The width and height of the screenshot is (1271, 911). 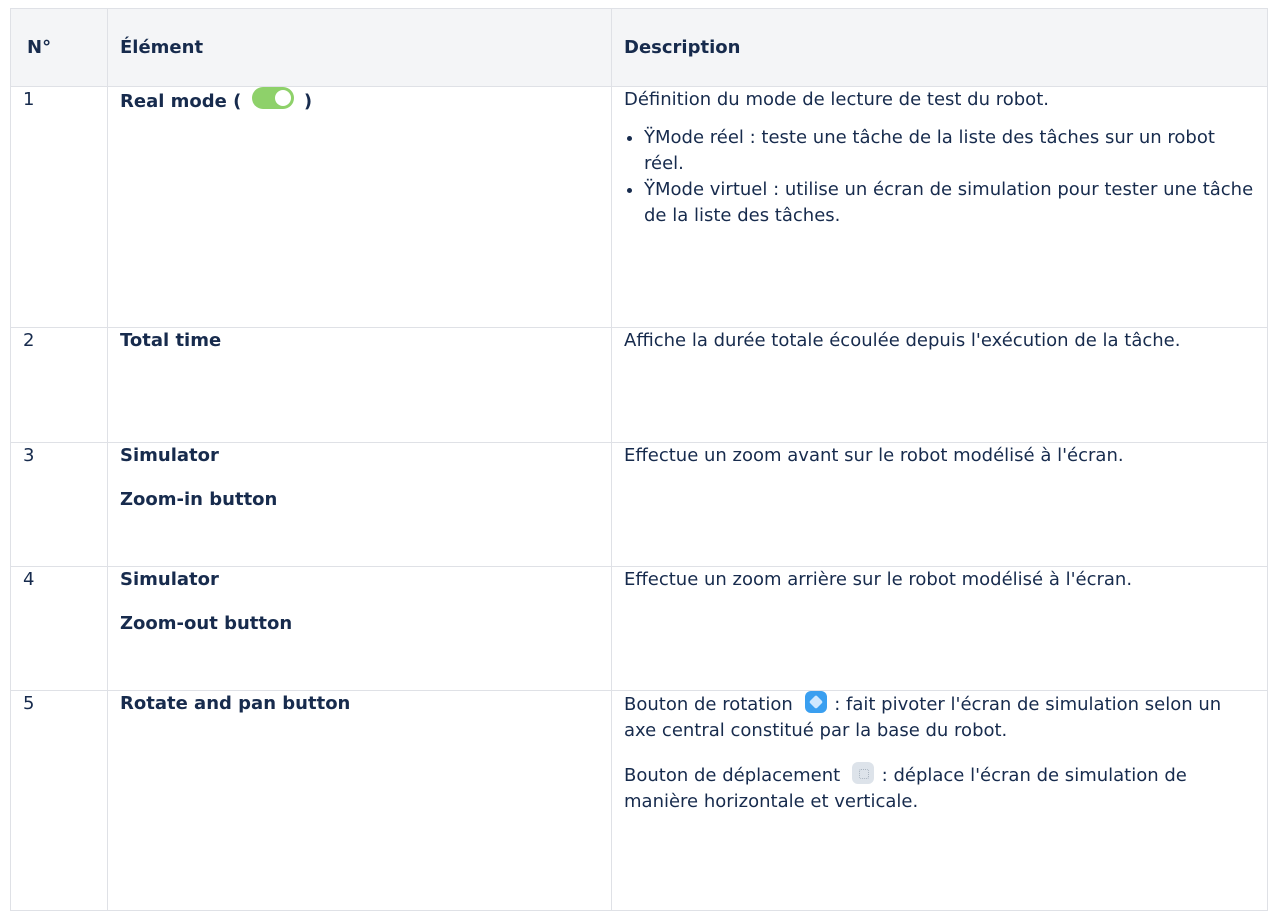 What do you see at coordinates (359, 800) in the screenshot?
I see `element-cell: Rotate and pan button` at bounding box center [359, 800].